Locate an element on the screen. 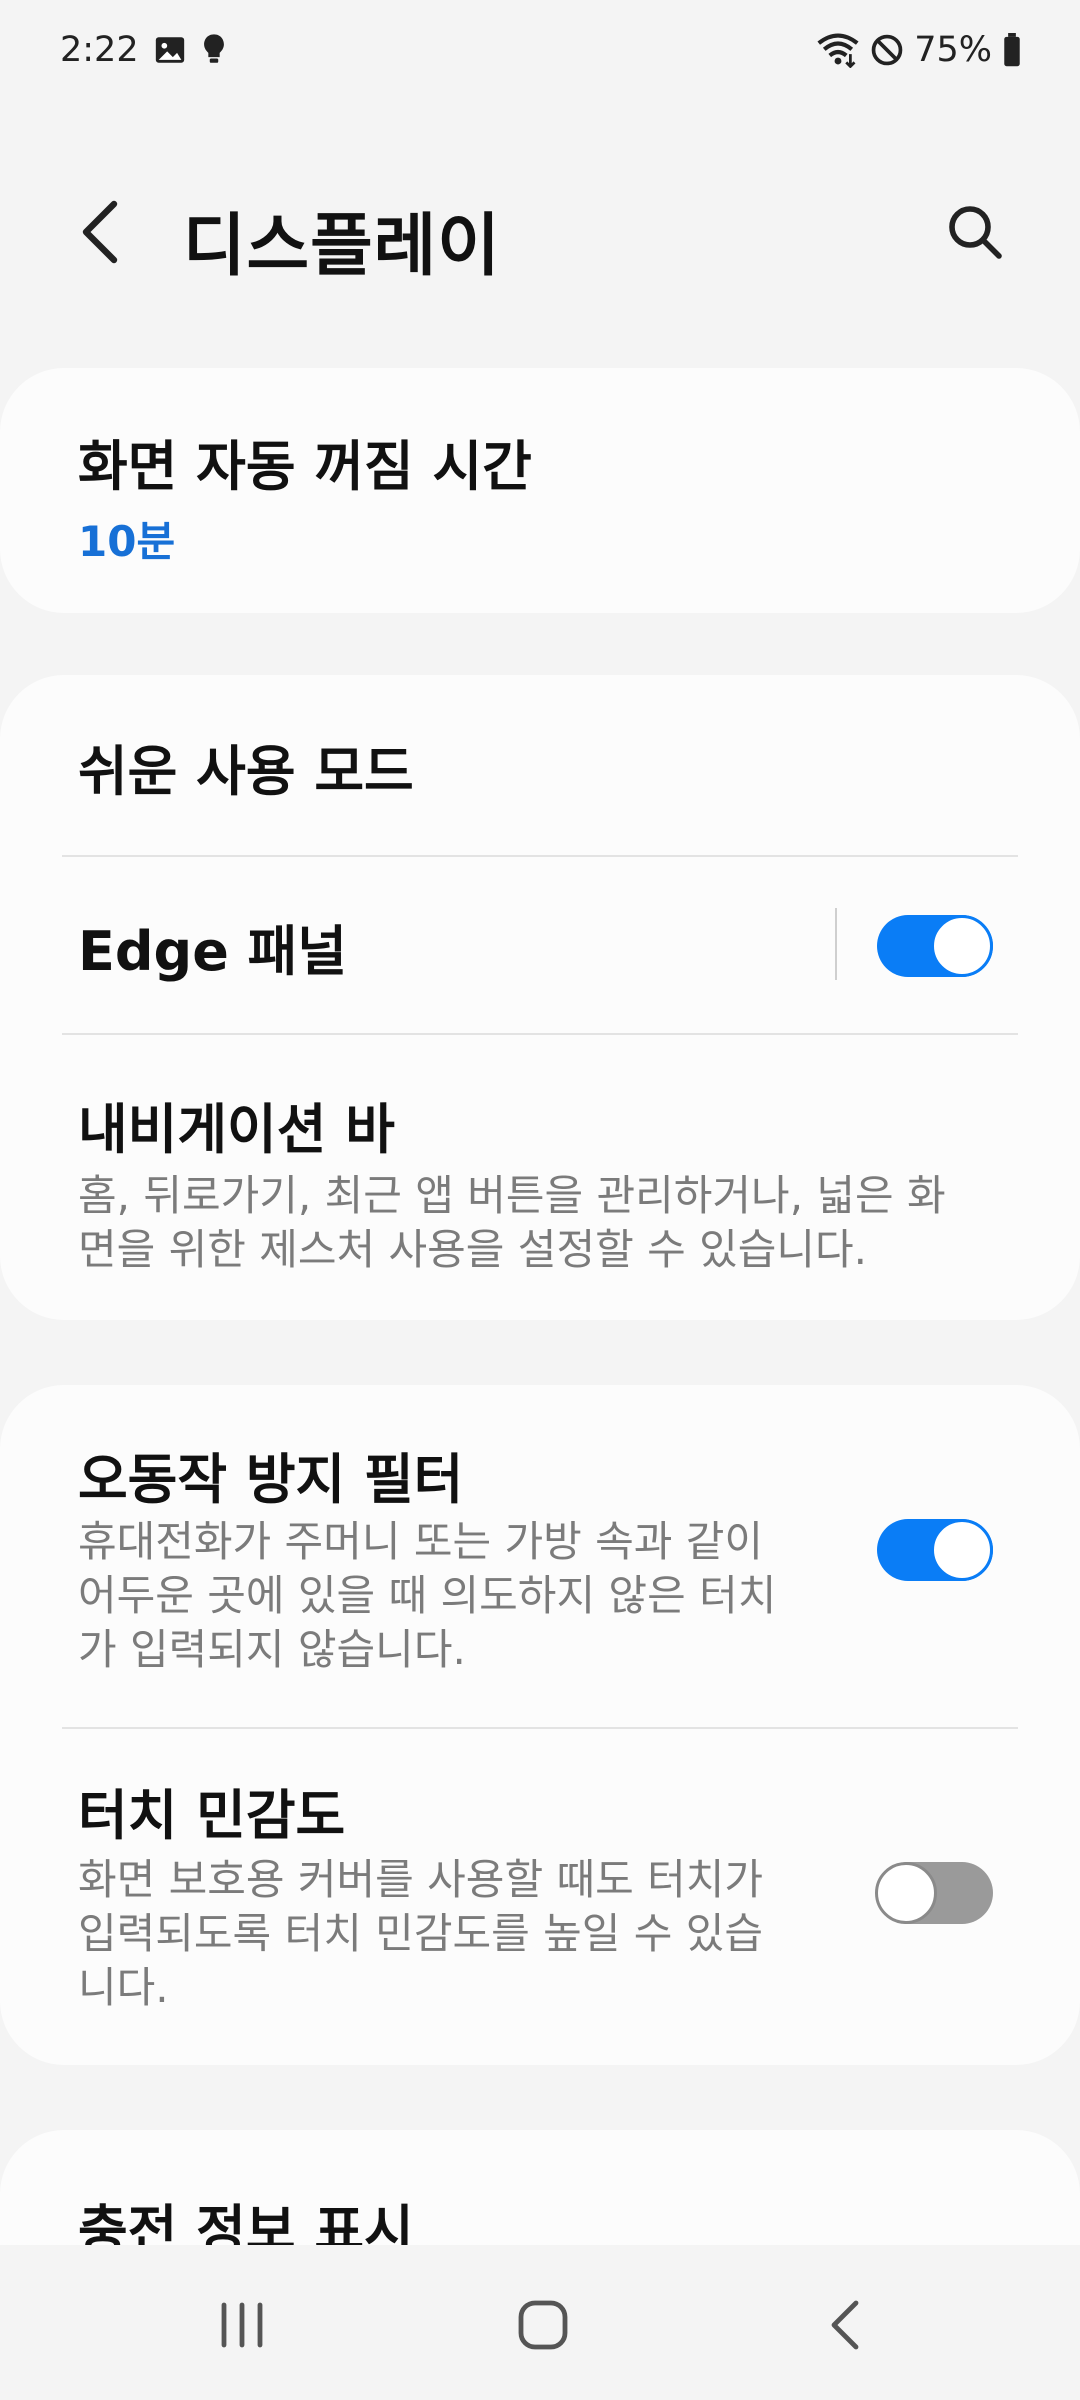 This screenshot has width=1080, height=2400. screen-timeout-row: 화면 자동 꺼짐 시간 10분 is located at coordinates (540, 490).